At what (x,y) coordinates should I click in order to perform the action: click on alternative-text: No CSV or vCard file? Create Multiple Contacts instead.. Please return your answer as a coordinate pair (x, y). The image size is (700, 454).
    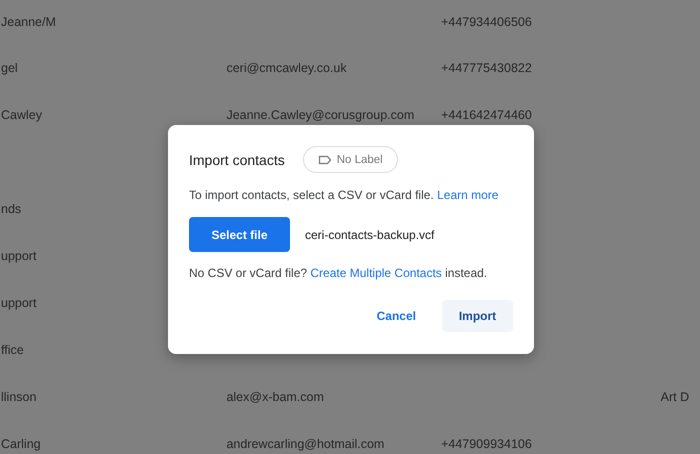
    Looking at the image, I should click on (338, 273).